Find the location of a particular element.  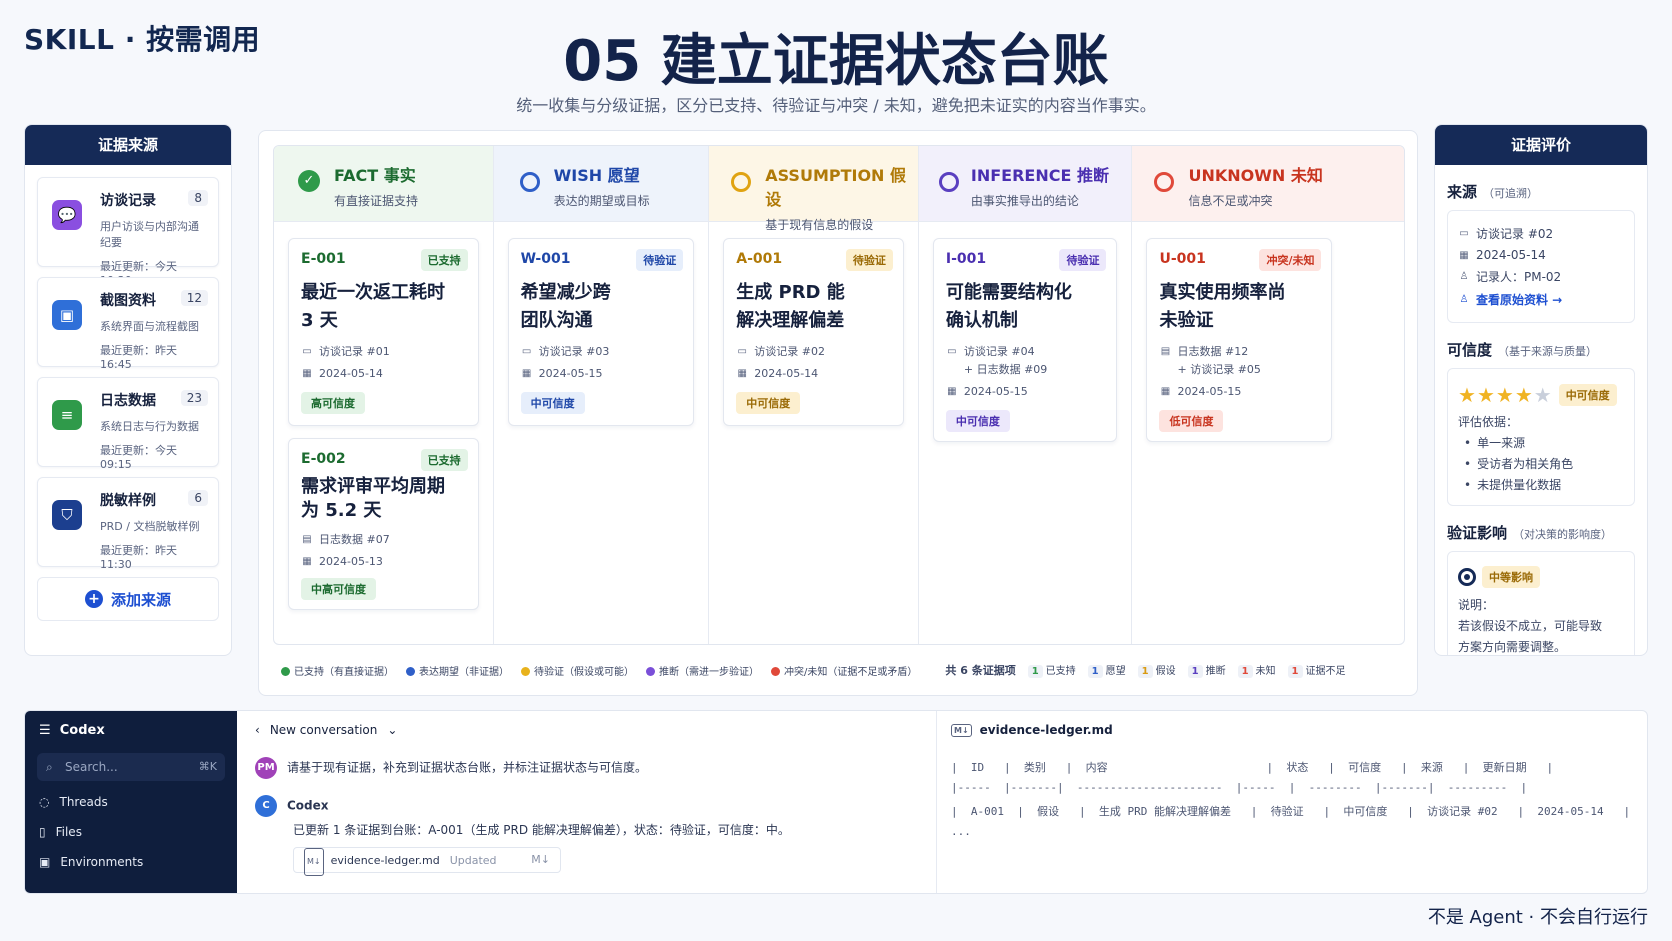

file-attachment: M↓ evidence-ledger.md Updated M↓ is located at coordinates (427, 861).